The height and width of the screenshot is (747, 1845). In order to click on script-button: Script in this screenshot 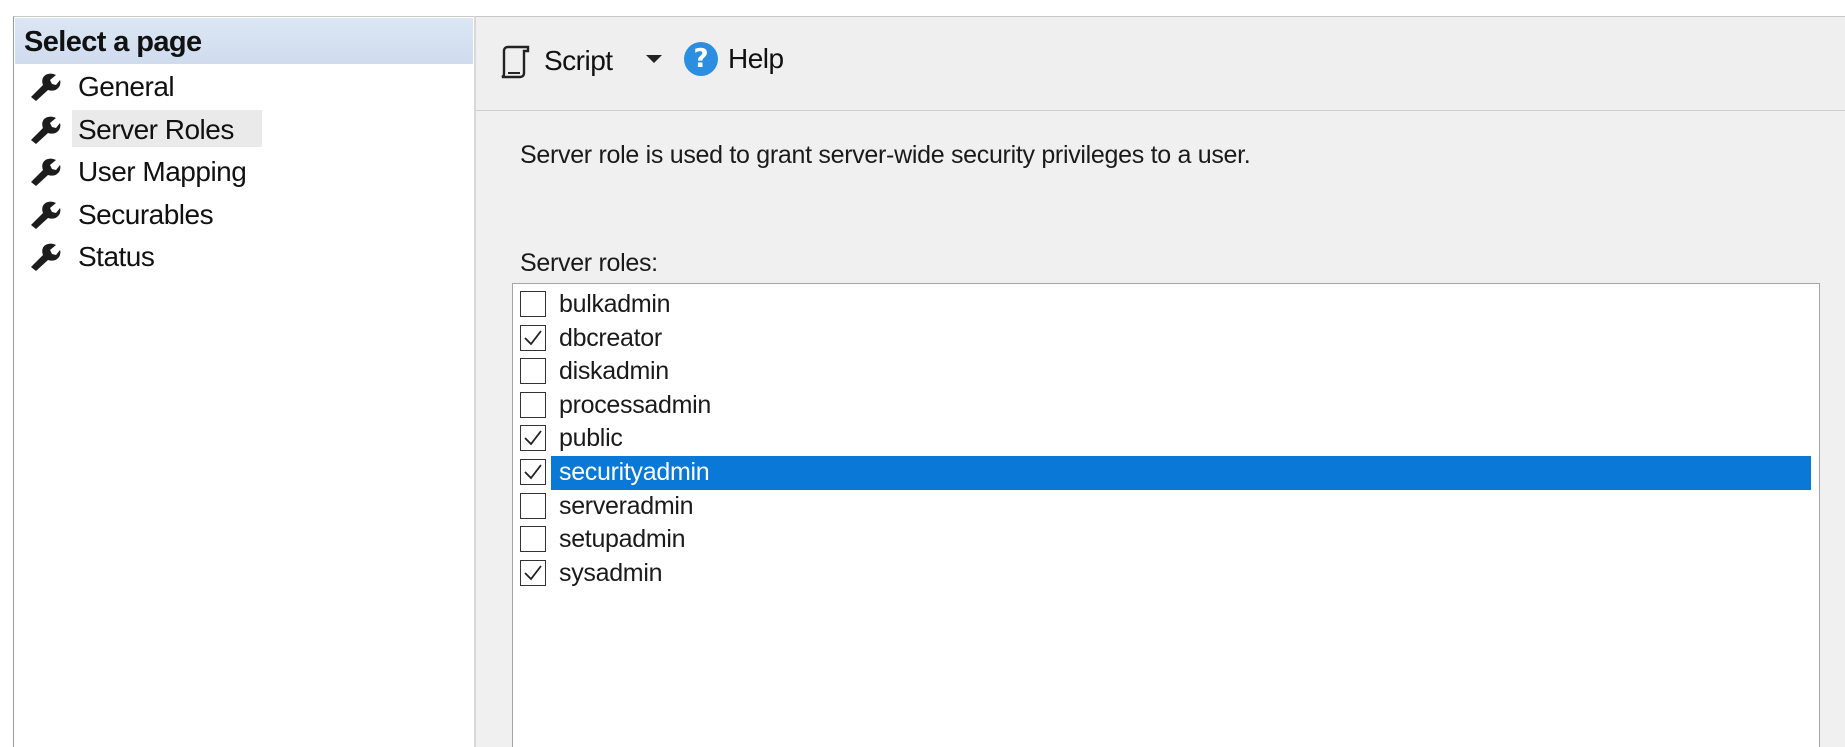, I will do `click(555, 61)`.